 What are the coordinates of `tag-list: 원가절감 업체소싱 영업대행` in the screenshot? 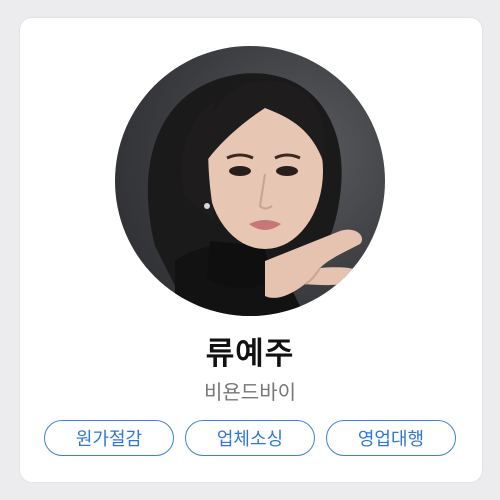 It's located at (250, 439).